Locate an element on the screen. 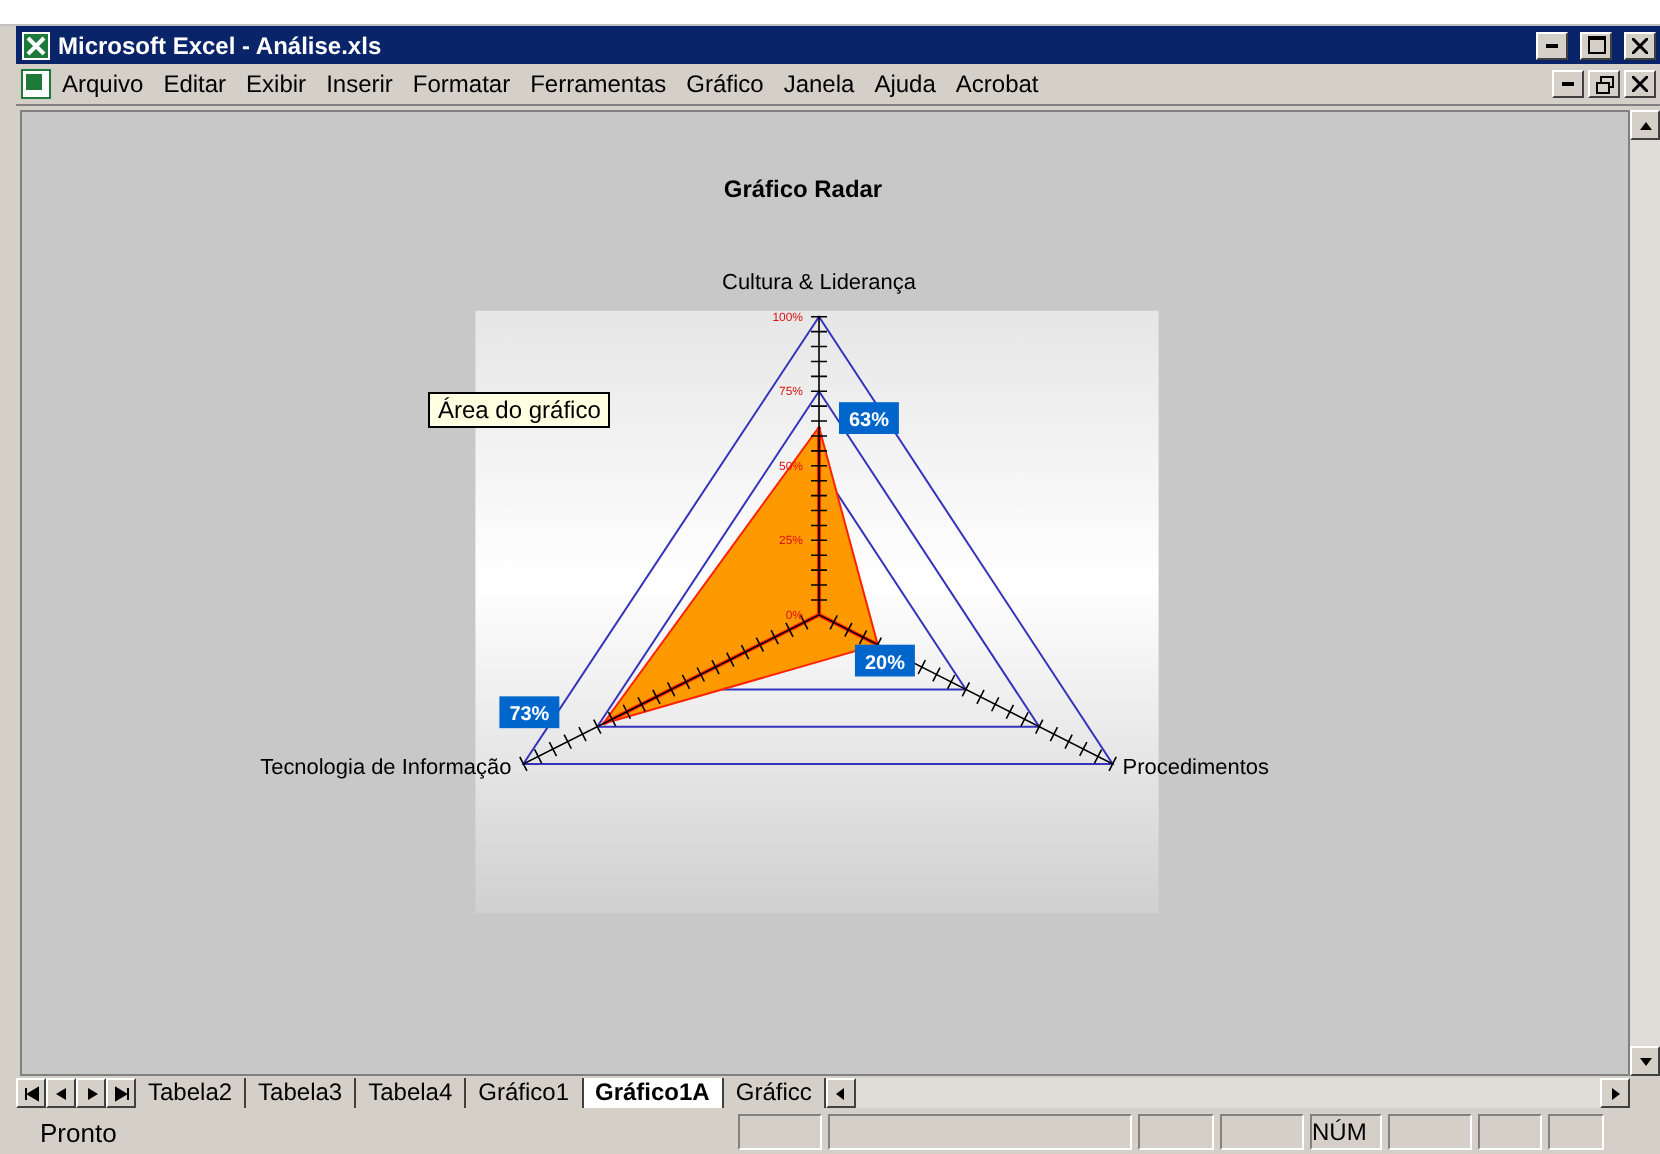 This screenshot has width=1660, height=1154. scroll-down-button is located at coordinates (1645, 1061).